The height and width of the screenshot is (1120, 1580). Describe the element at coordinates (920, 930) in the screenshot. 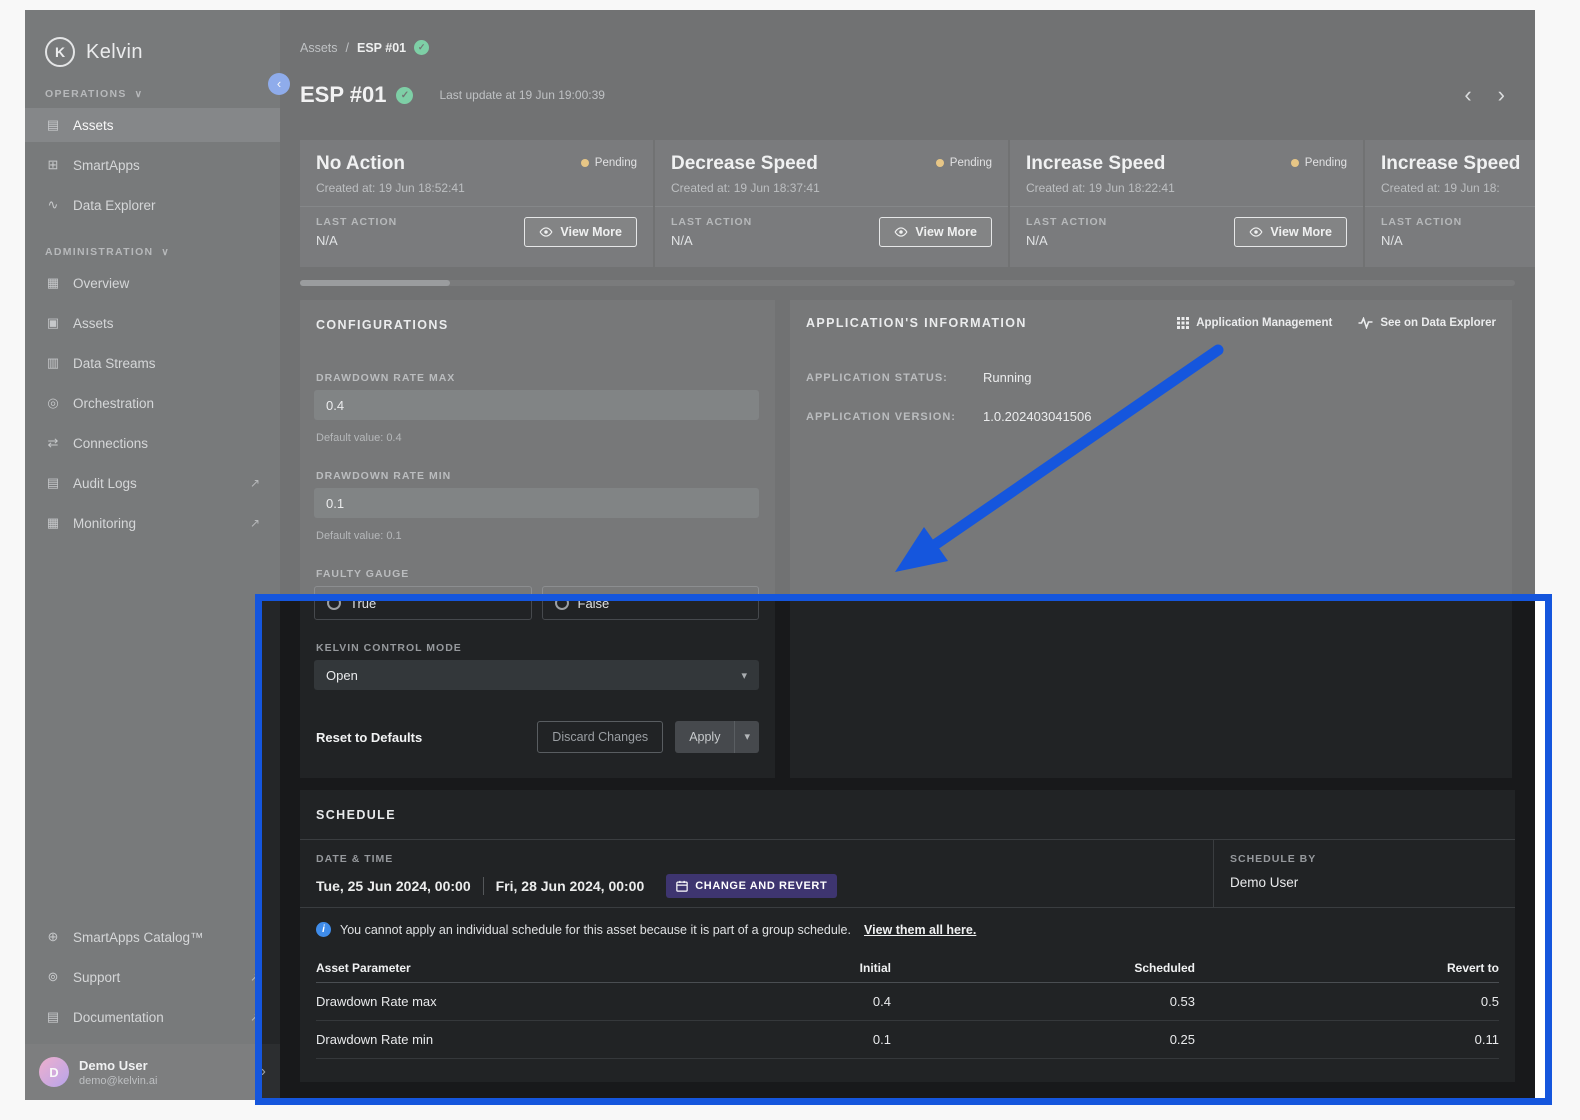

I see `view-them-all-link: View them all here.` at that location.